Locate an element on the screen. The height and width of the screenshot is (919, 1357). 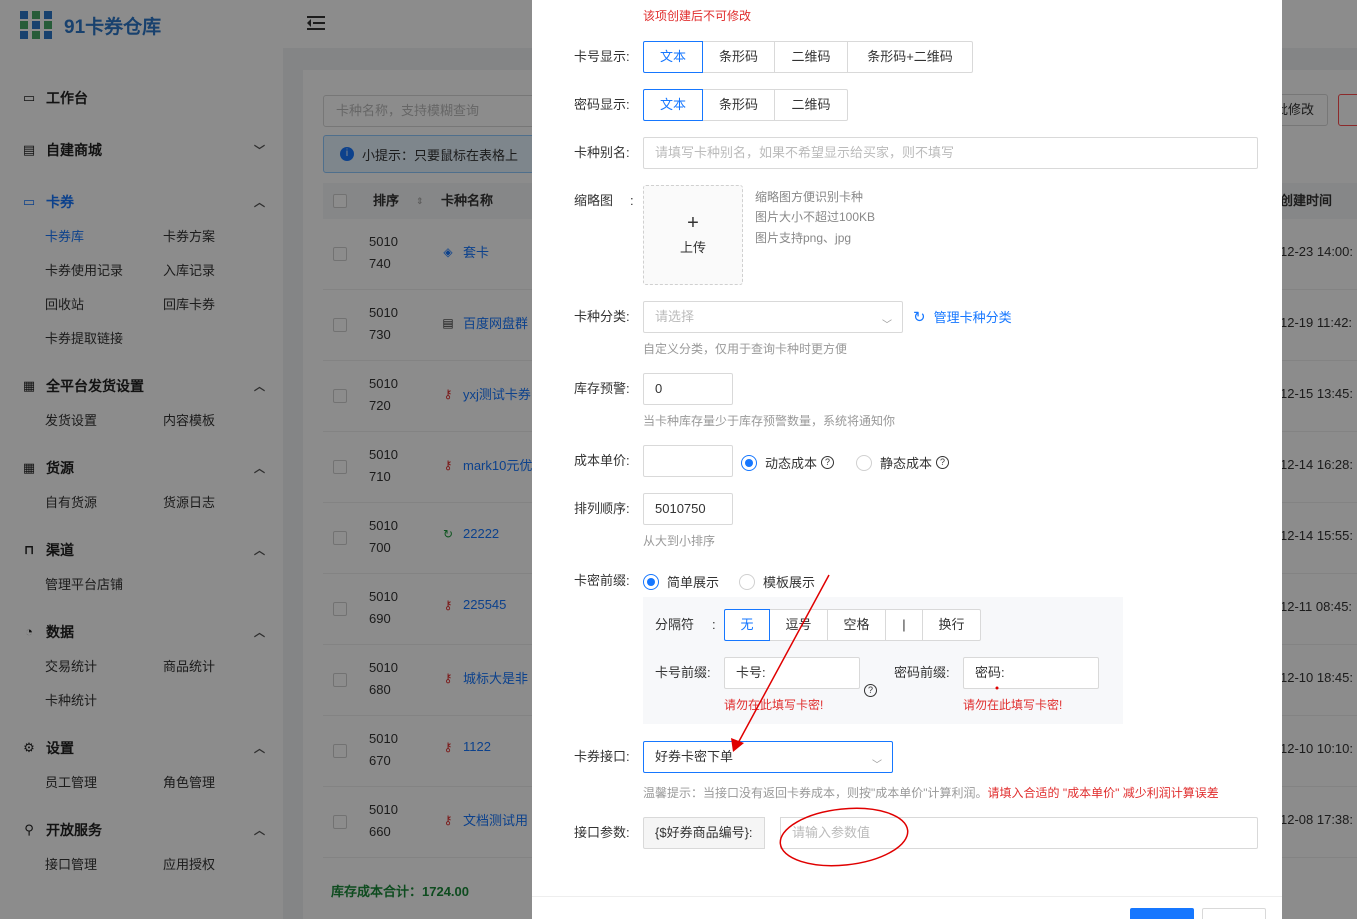
segment-option: 无 is located at coordinates (747, 625).